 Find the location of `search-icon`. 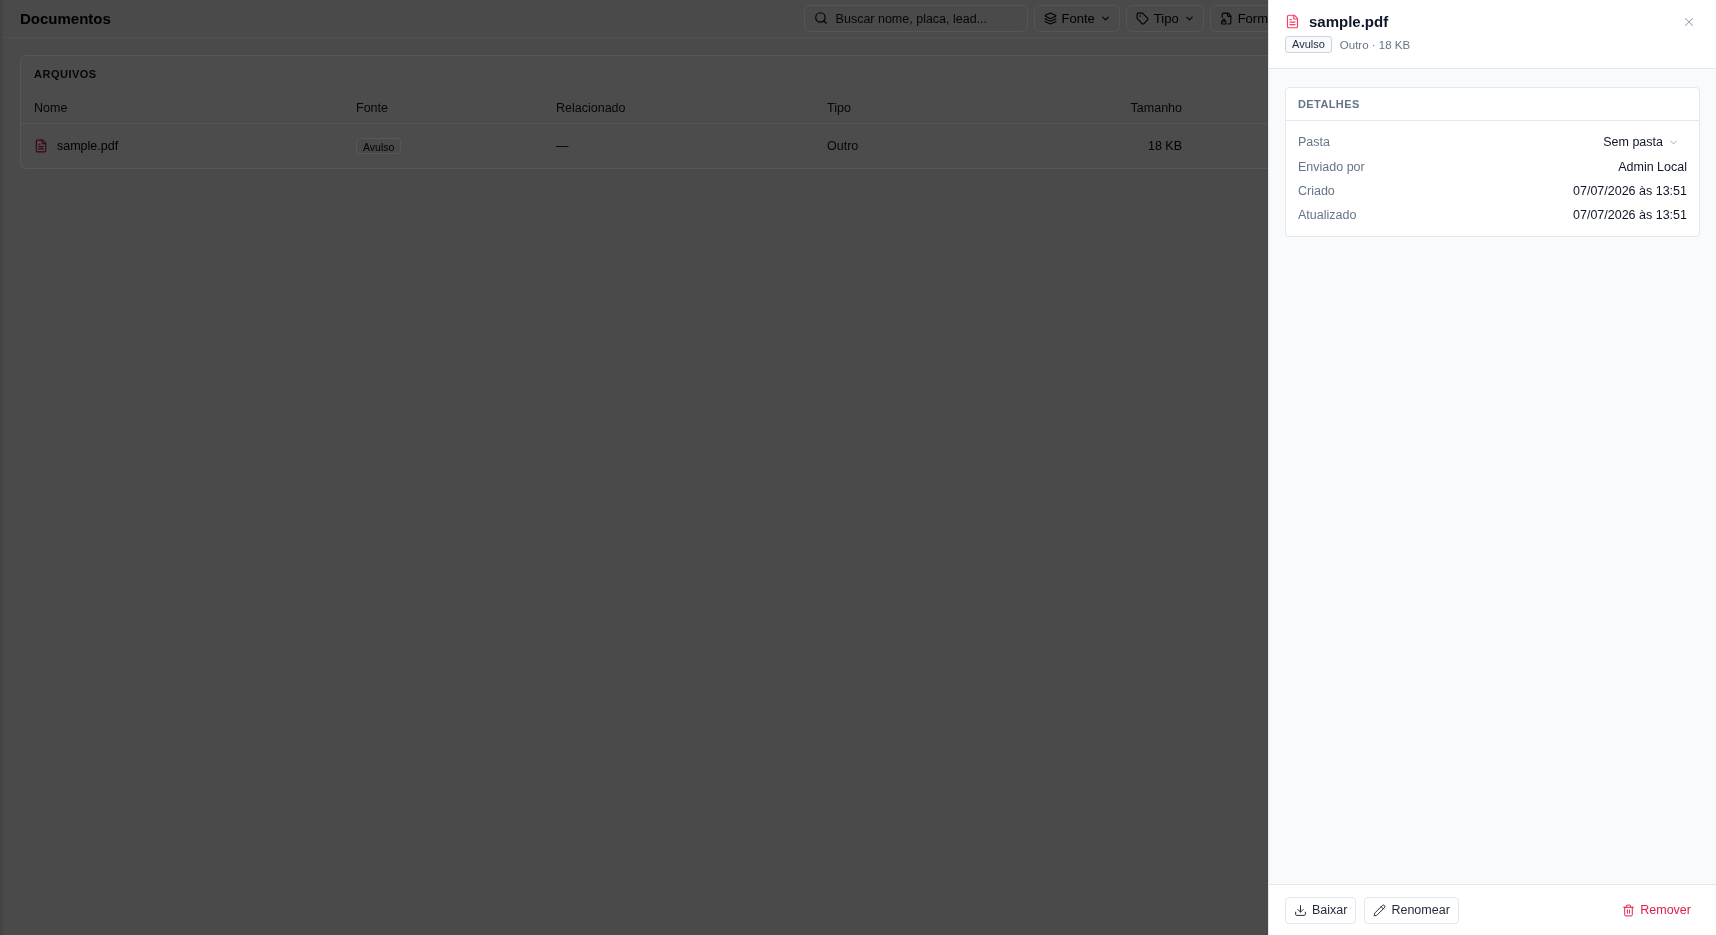

search-icon is located at coordinates (820, 18).